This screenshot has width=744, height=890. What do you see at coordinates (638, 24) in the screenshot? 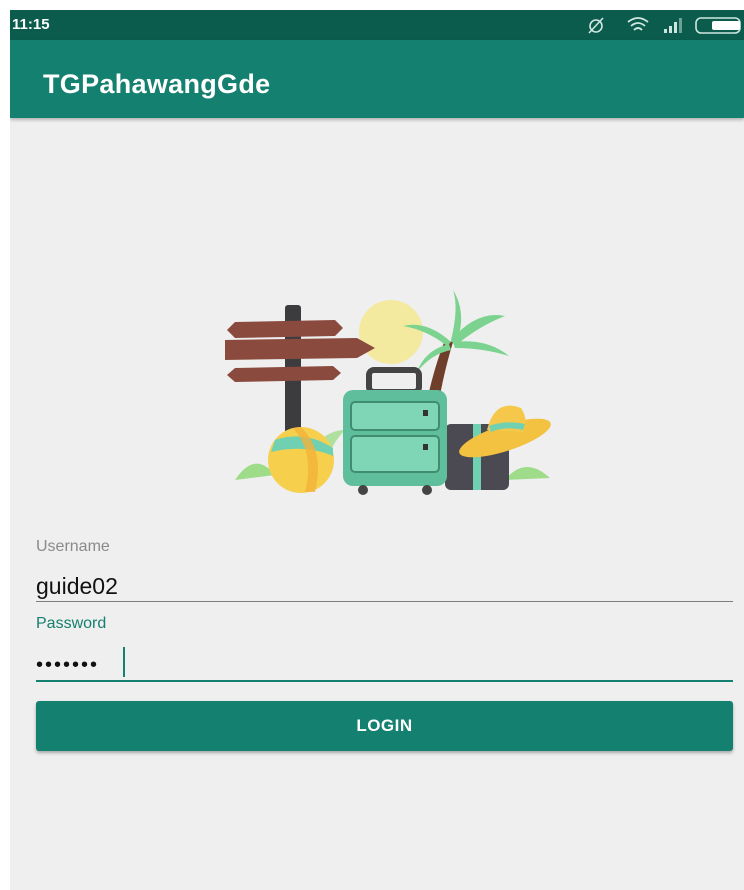
I see `wifi-icon` at bounding box center [638, 24].